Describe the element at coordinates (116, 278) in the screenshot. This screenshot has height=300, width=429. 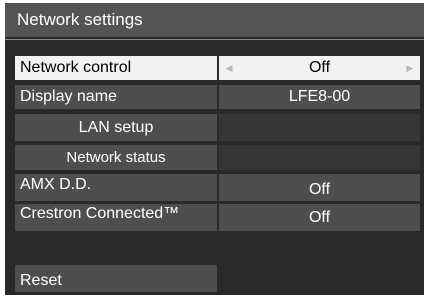
I see `reset-button: Reset` at that location.